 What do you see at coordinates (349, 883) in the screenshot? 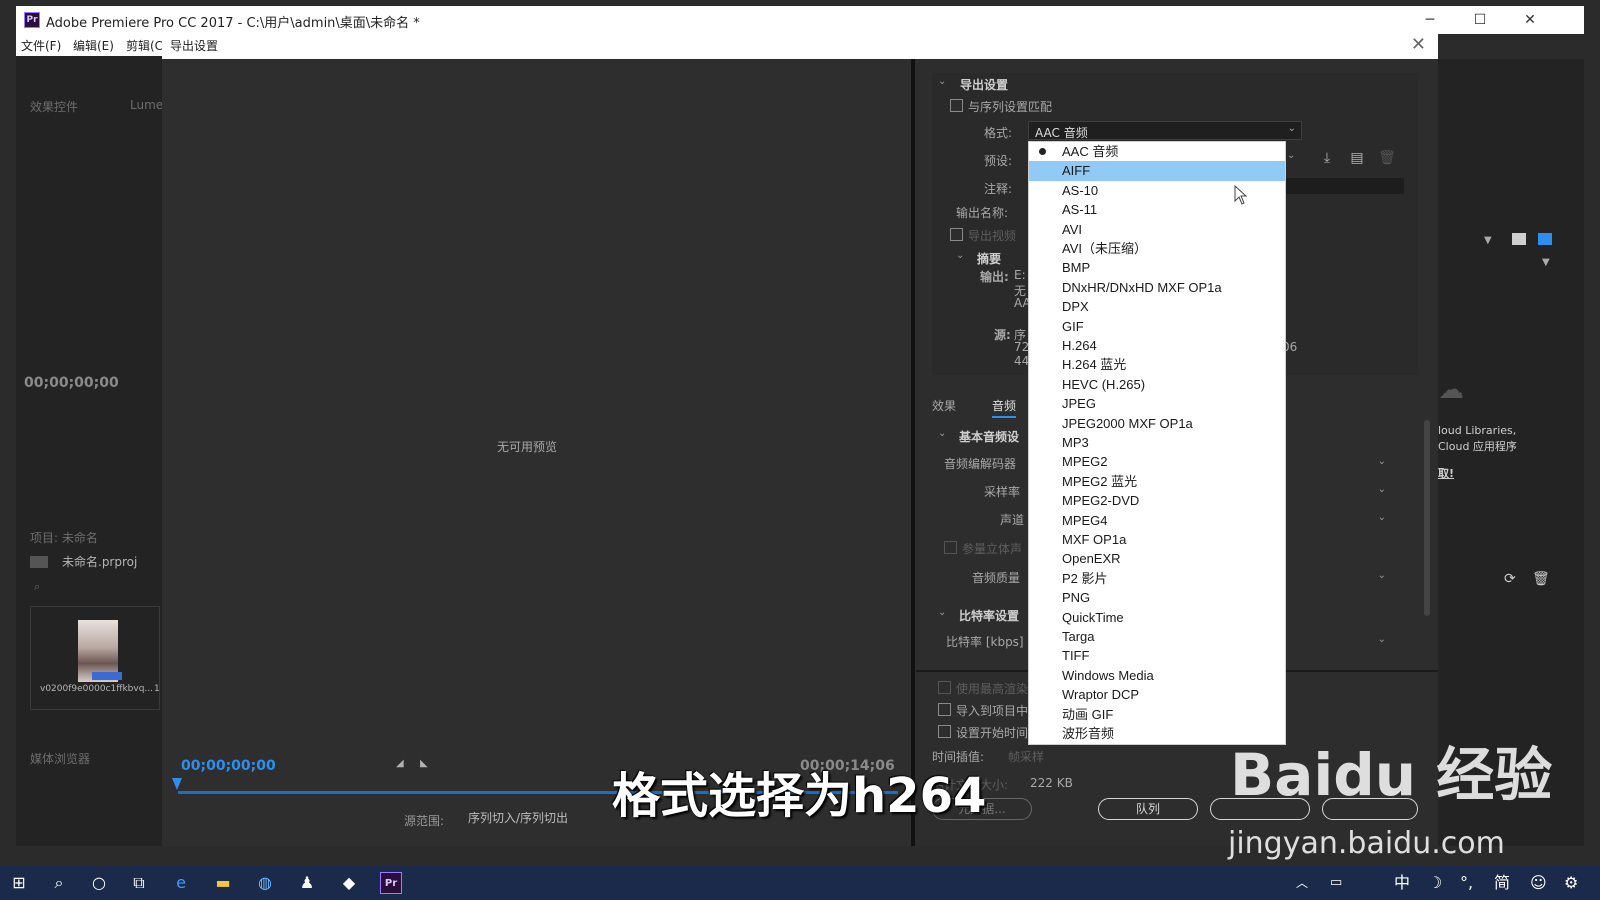
I see `app-icon: ◆` at bounding box center [349, 883].